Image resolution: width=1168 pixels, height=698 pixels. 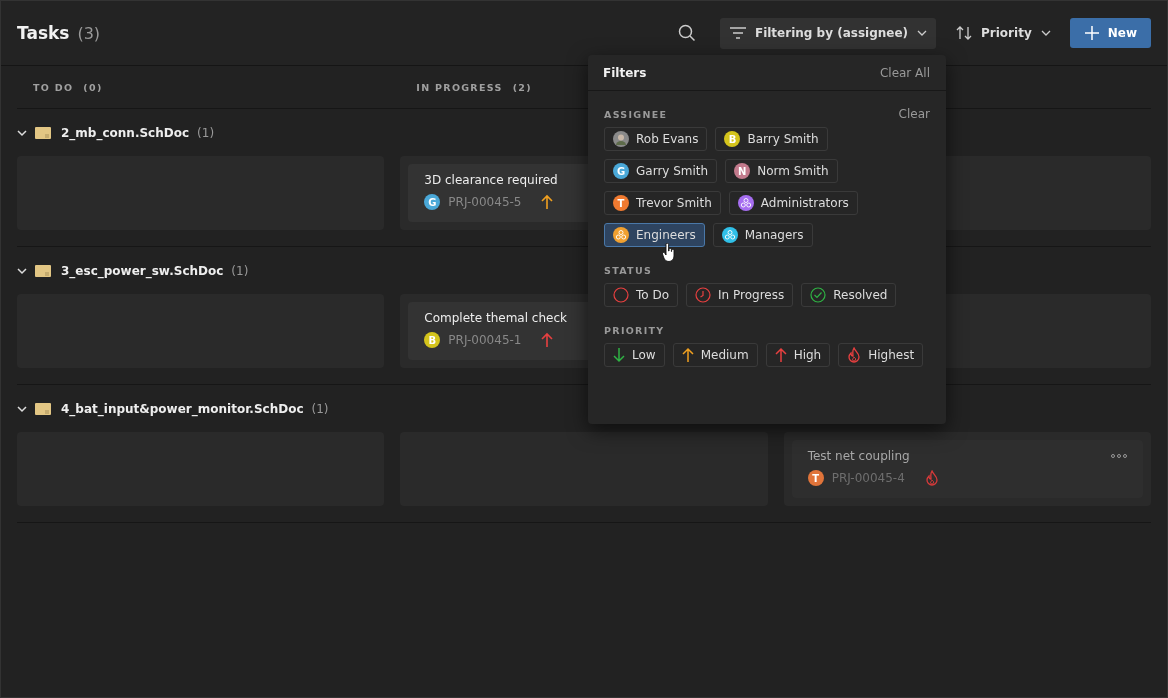 I want to click on filter-icon, so click(x=737, y=33).